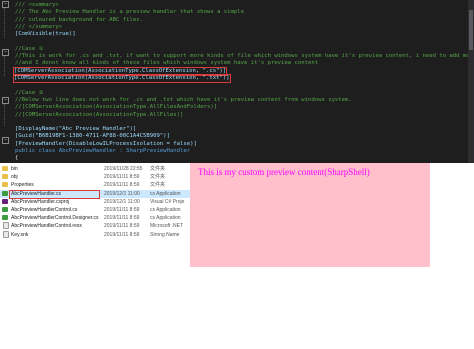 The width and height of the screenshot is (474, 349). Describe the element at coordinates (471, 81) in the screenshot. I see `editor-scrollbar` at that location.